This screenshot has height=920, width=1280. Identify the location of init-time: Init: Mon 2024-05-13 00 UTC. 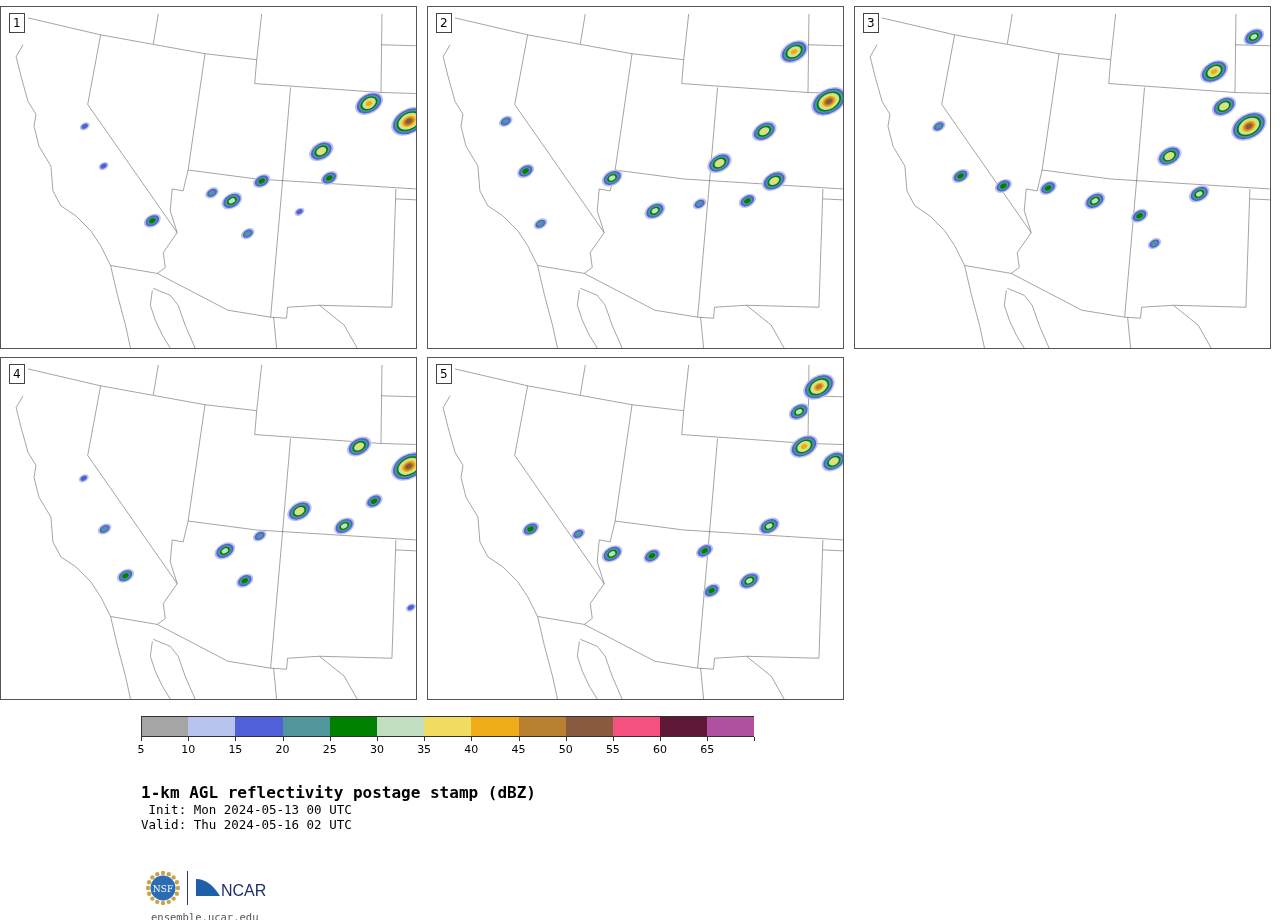
(250, 809).